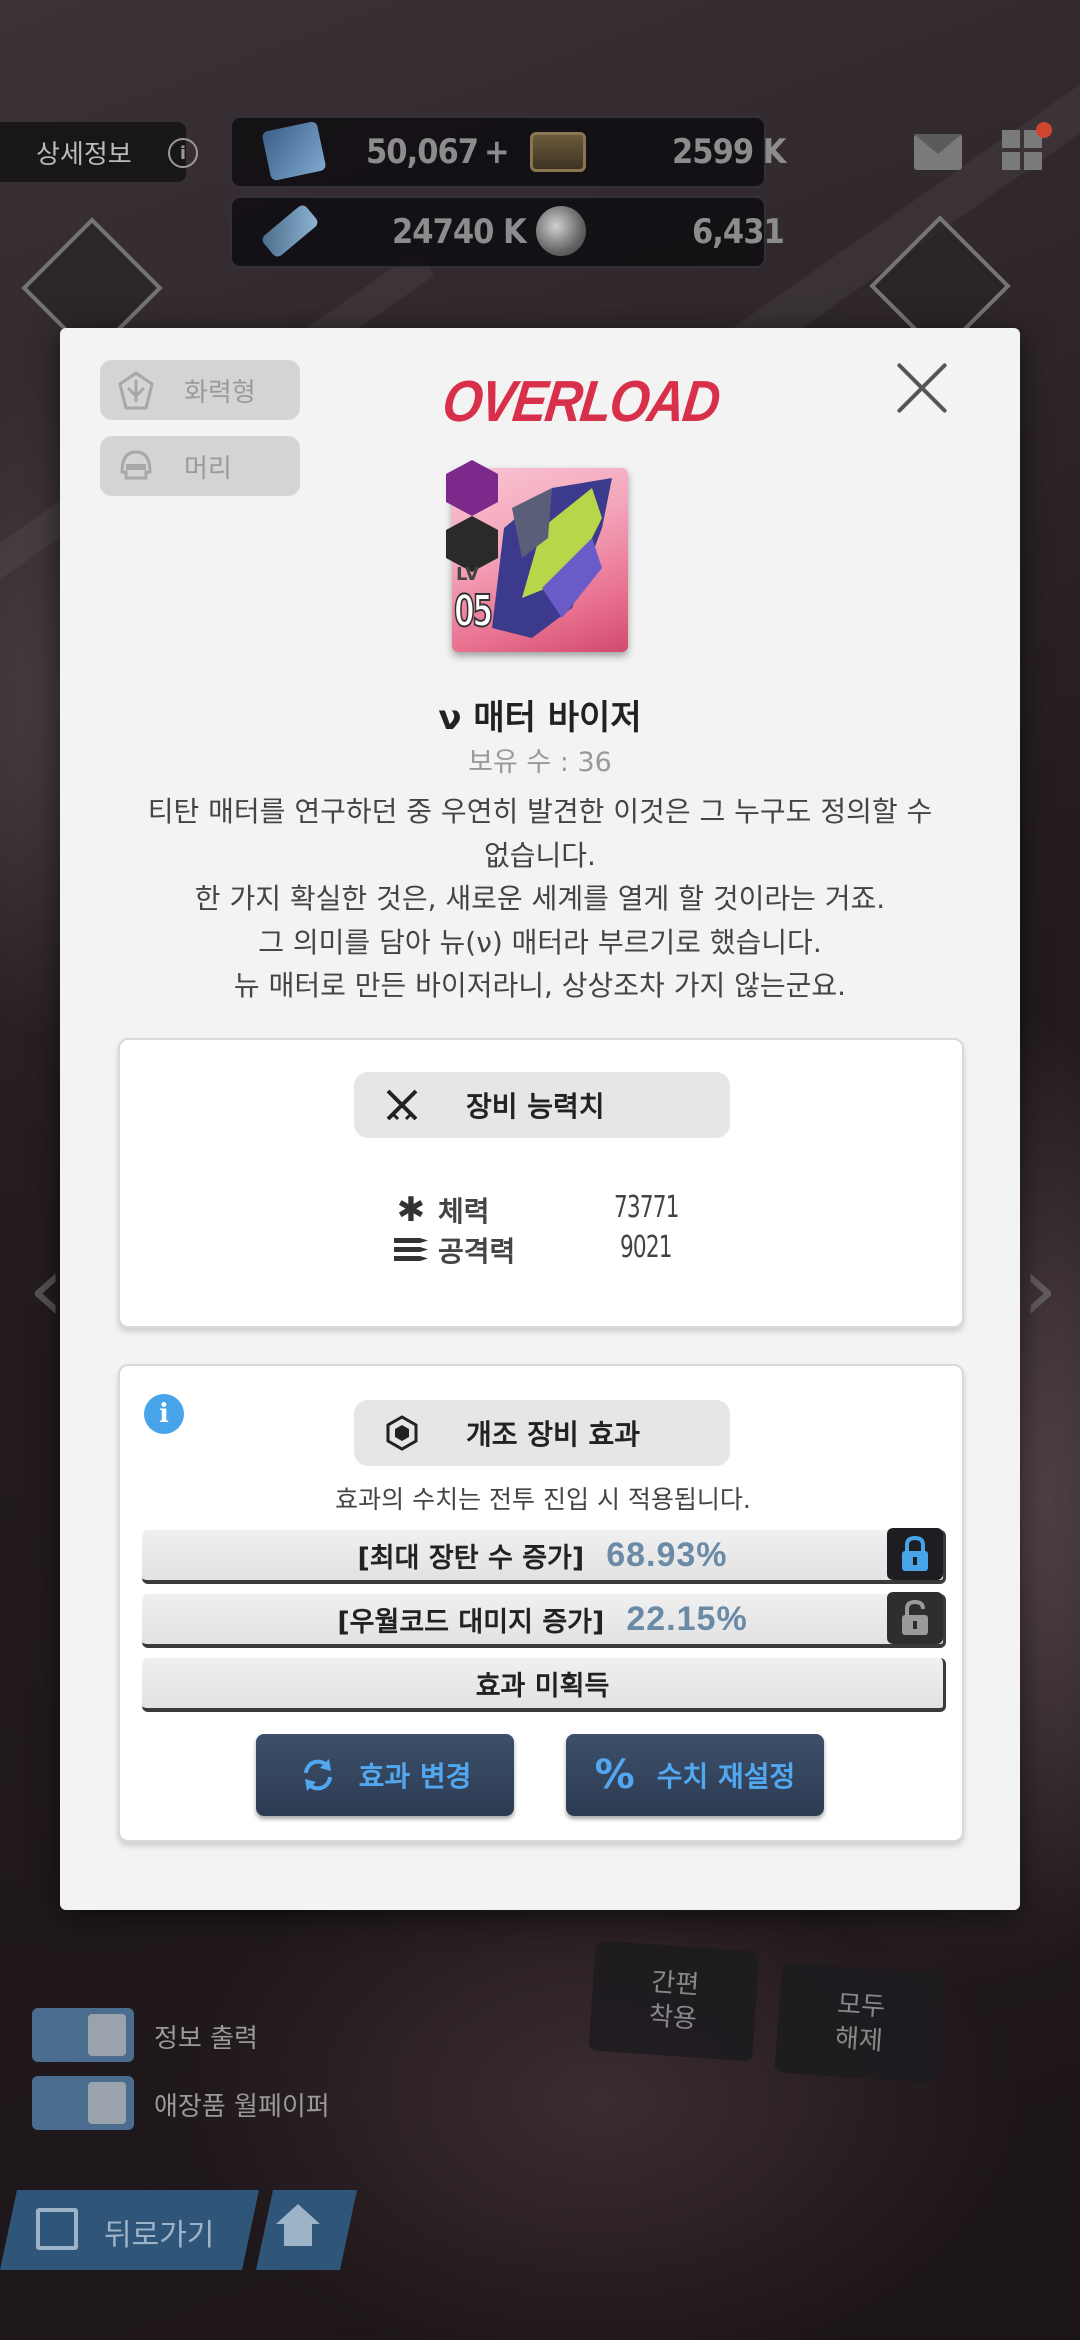  I want to click on menu-grid-icon, so click(1022, 150).